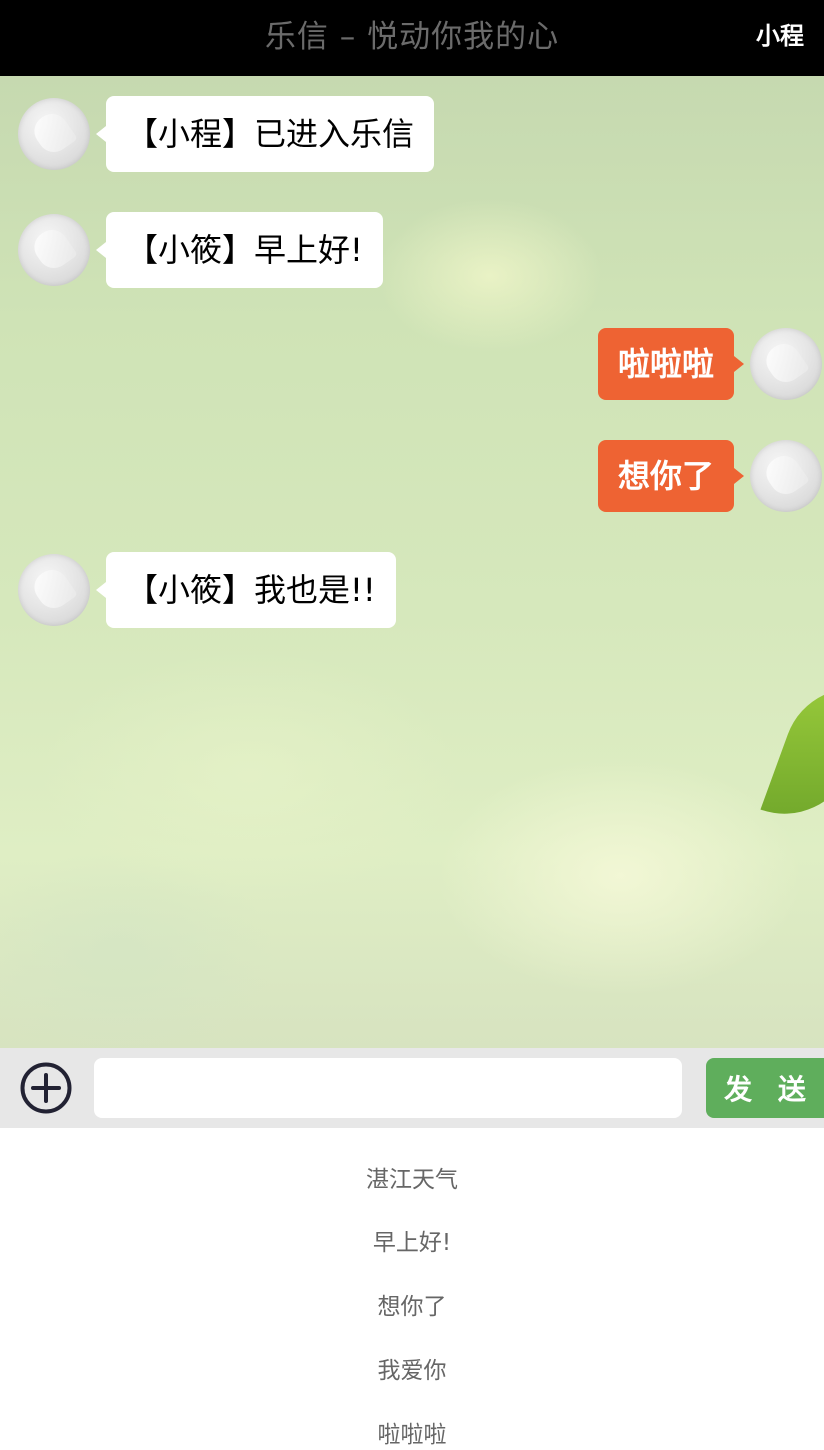 This screenshot has height=1450, width=824. What do you see at coordinates (388, 1088) in the screenshot?
I see `message-input` at bounding box center [388, 1088].